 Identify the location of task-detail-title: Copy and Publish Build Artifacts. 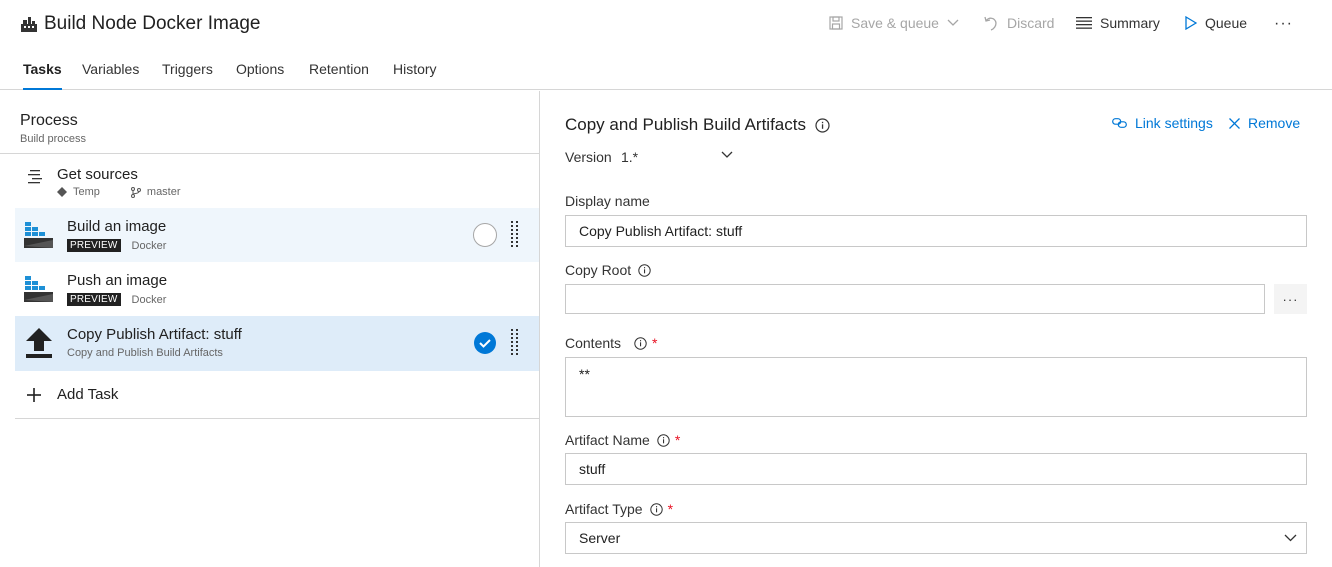
(697, 125).